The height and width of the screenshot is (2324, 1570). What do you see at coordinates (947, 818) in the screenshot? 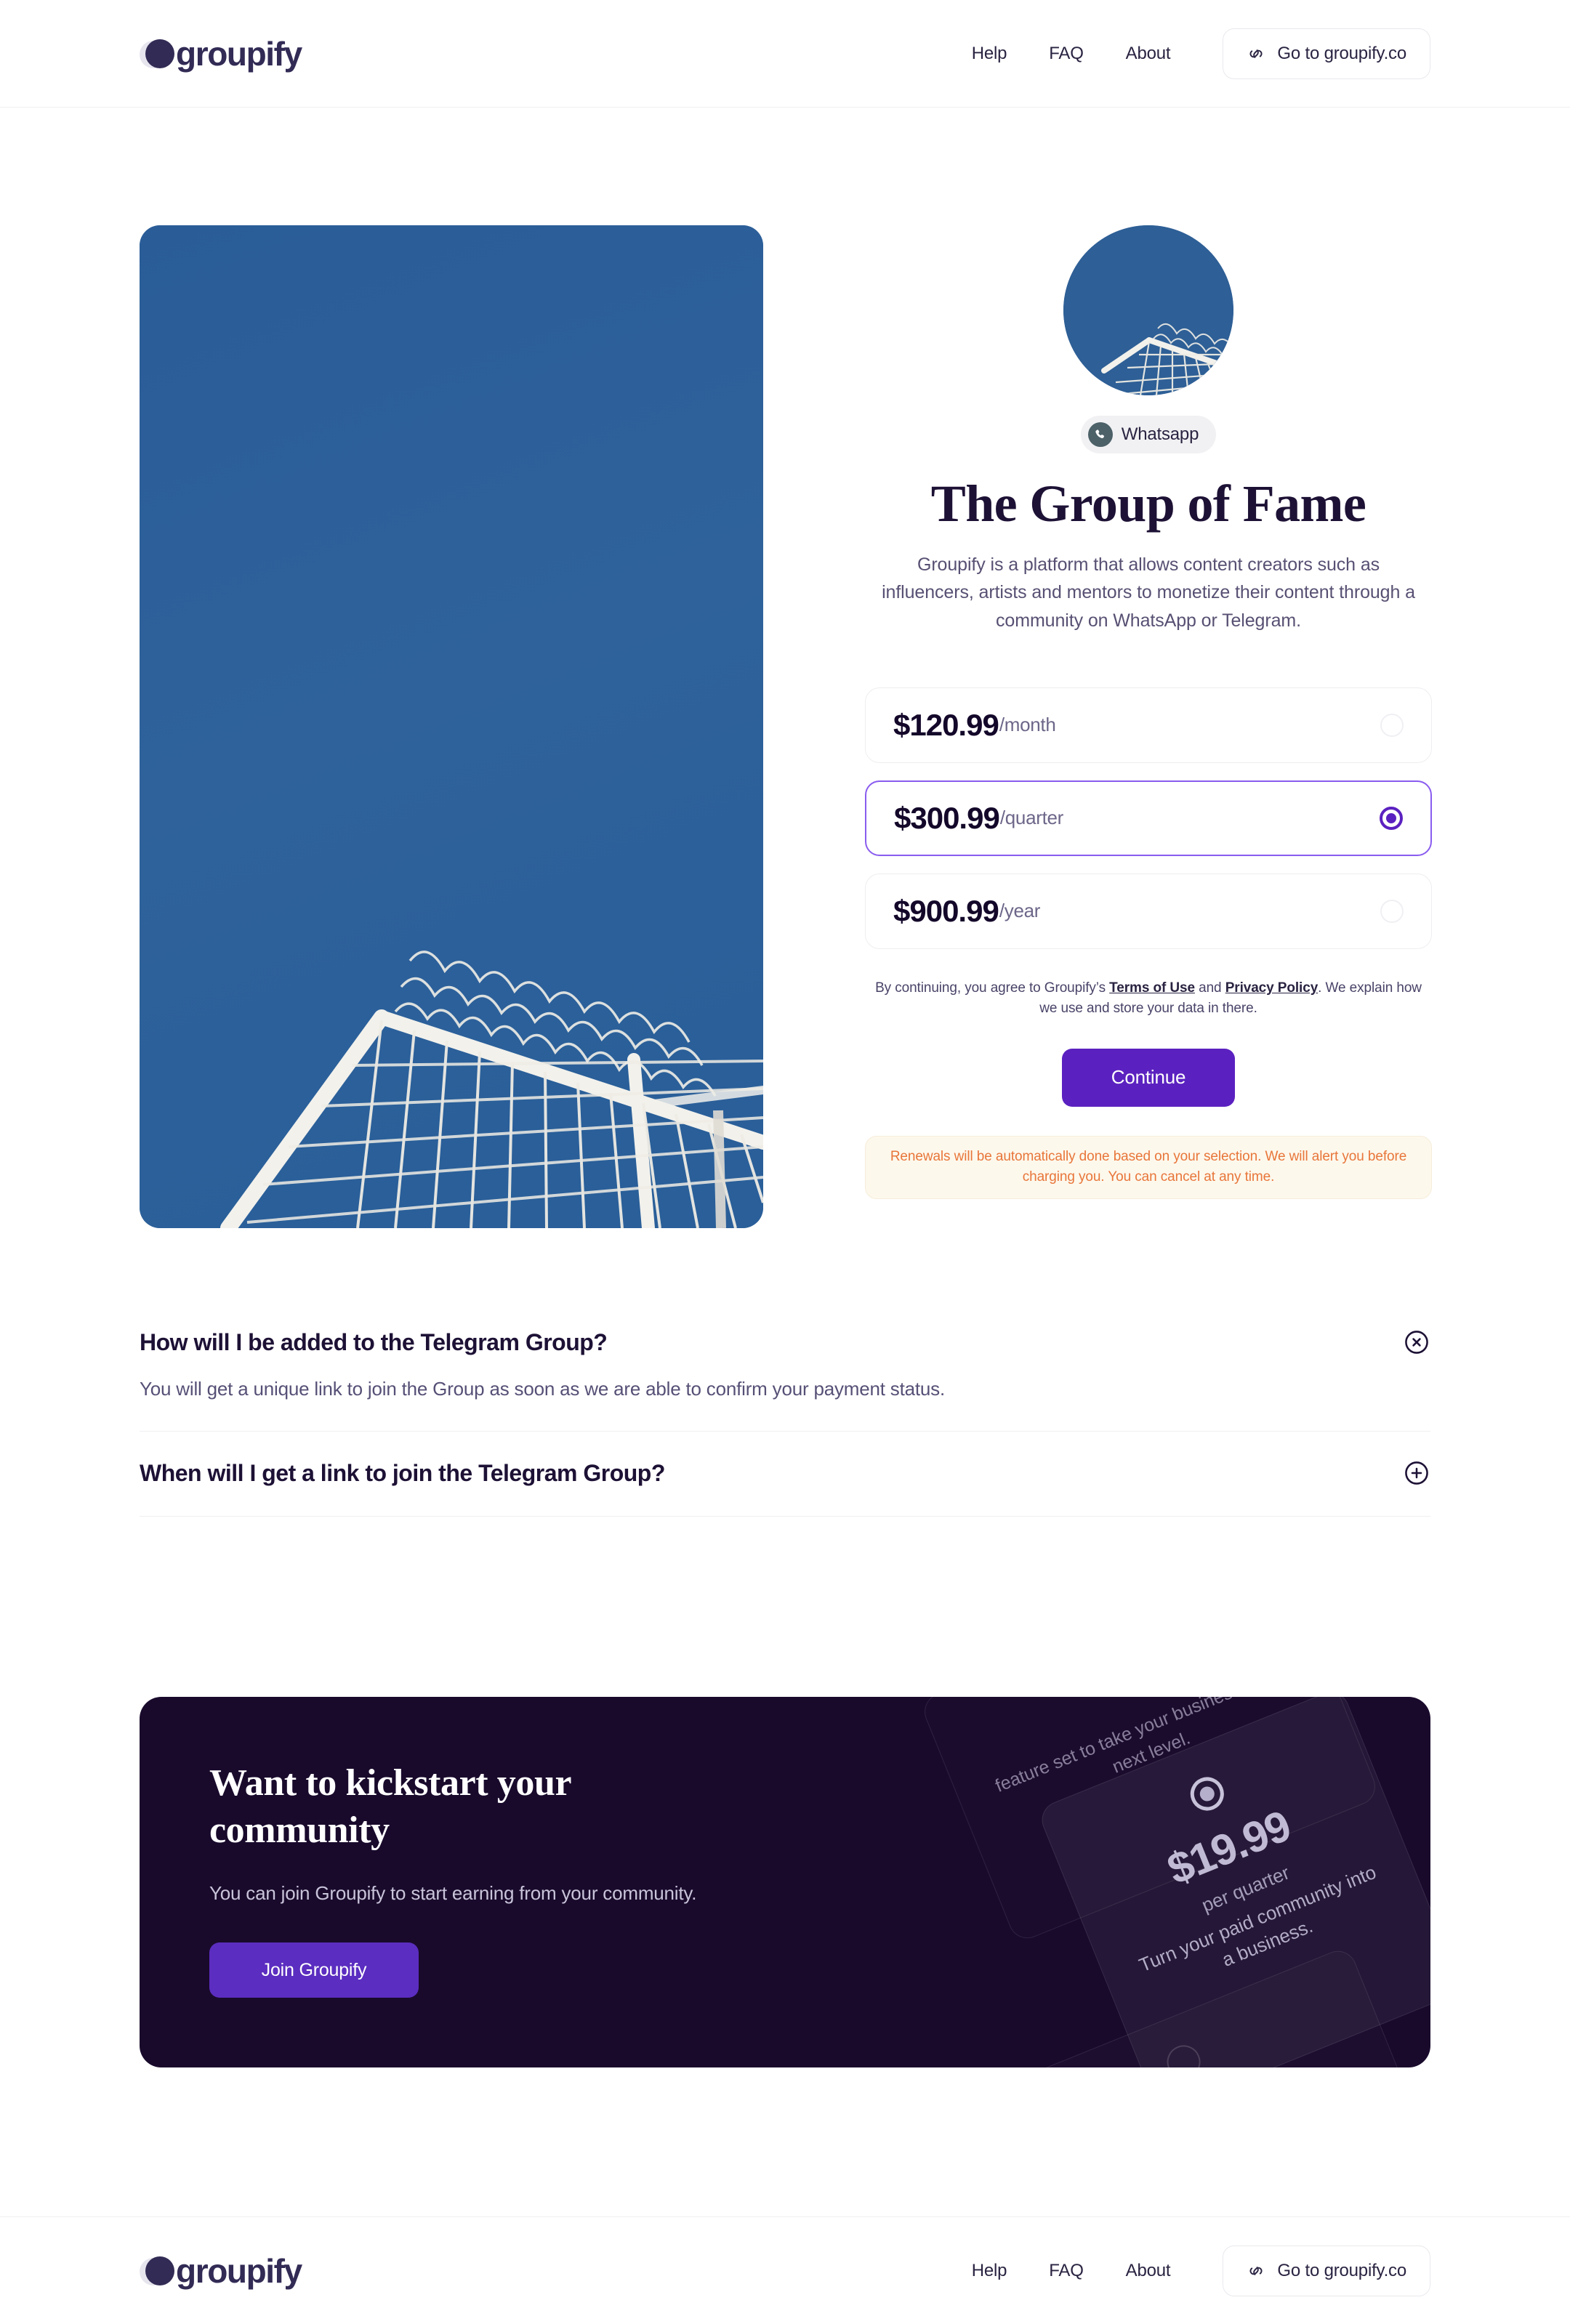
I see `plan-price: $300.99` at bounding box center [947, 818].